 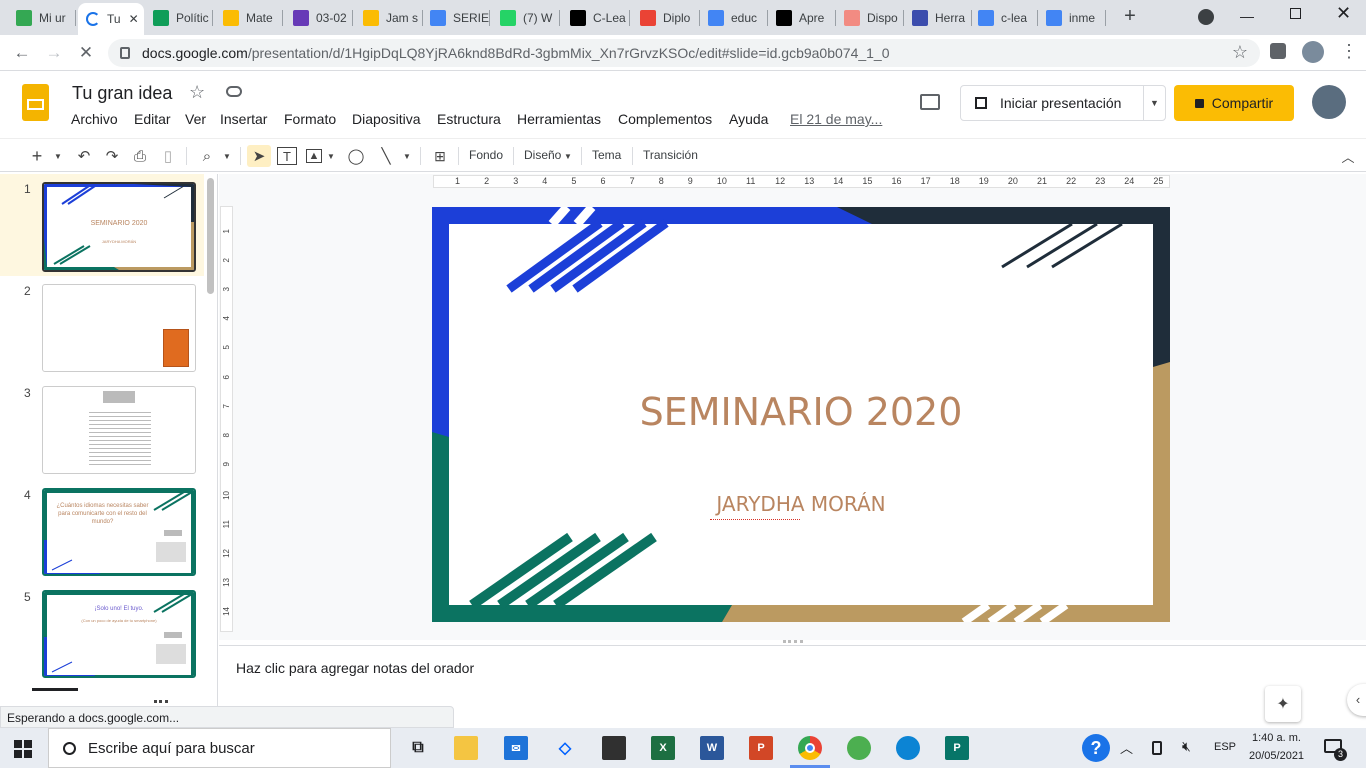 What do you see at coordinates (37, 156) in the screenshot?
I see `new-slide-button: +` at bounding box center [37, 156].